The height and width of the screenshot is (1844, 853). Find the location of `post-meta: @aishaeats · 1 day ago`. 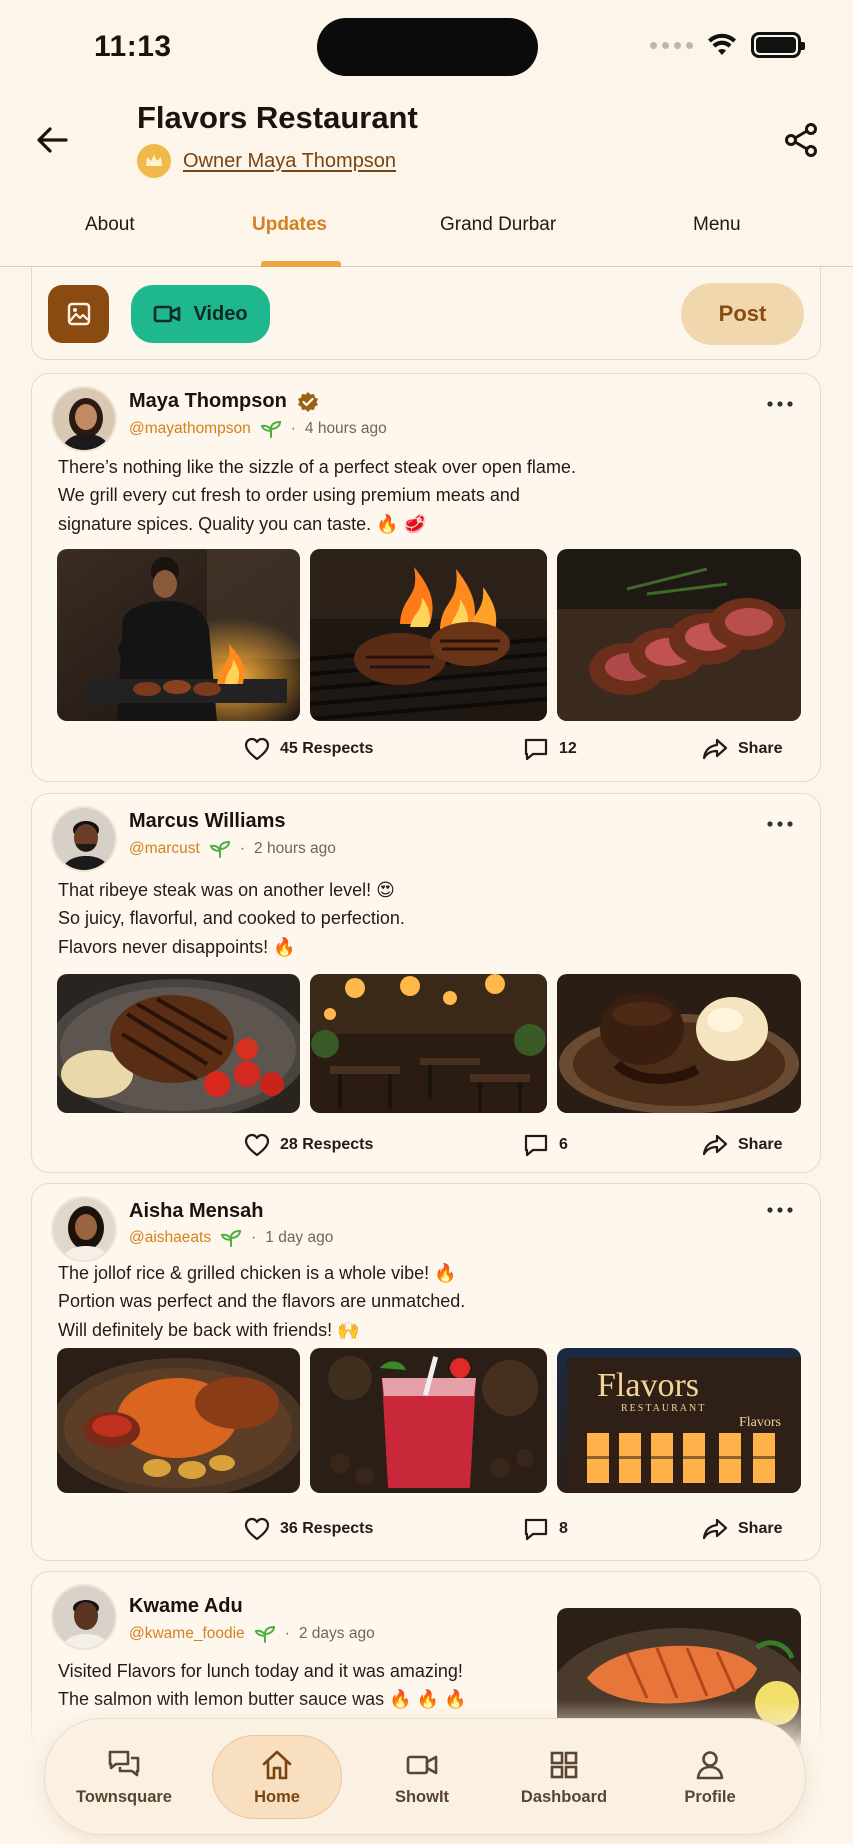

post-meta: @aishaeats · 1 day ago is located at coordinates (231, 1238).